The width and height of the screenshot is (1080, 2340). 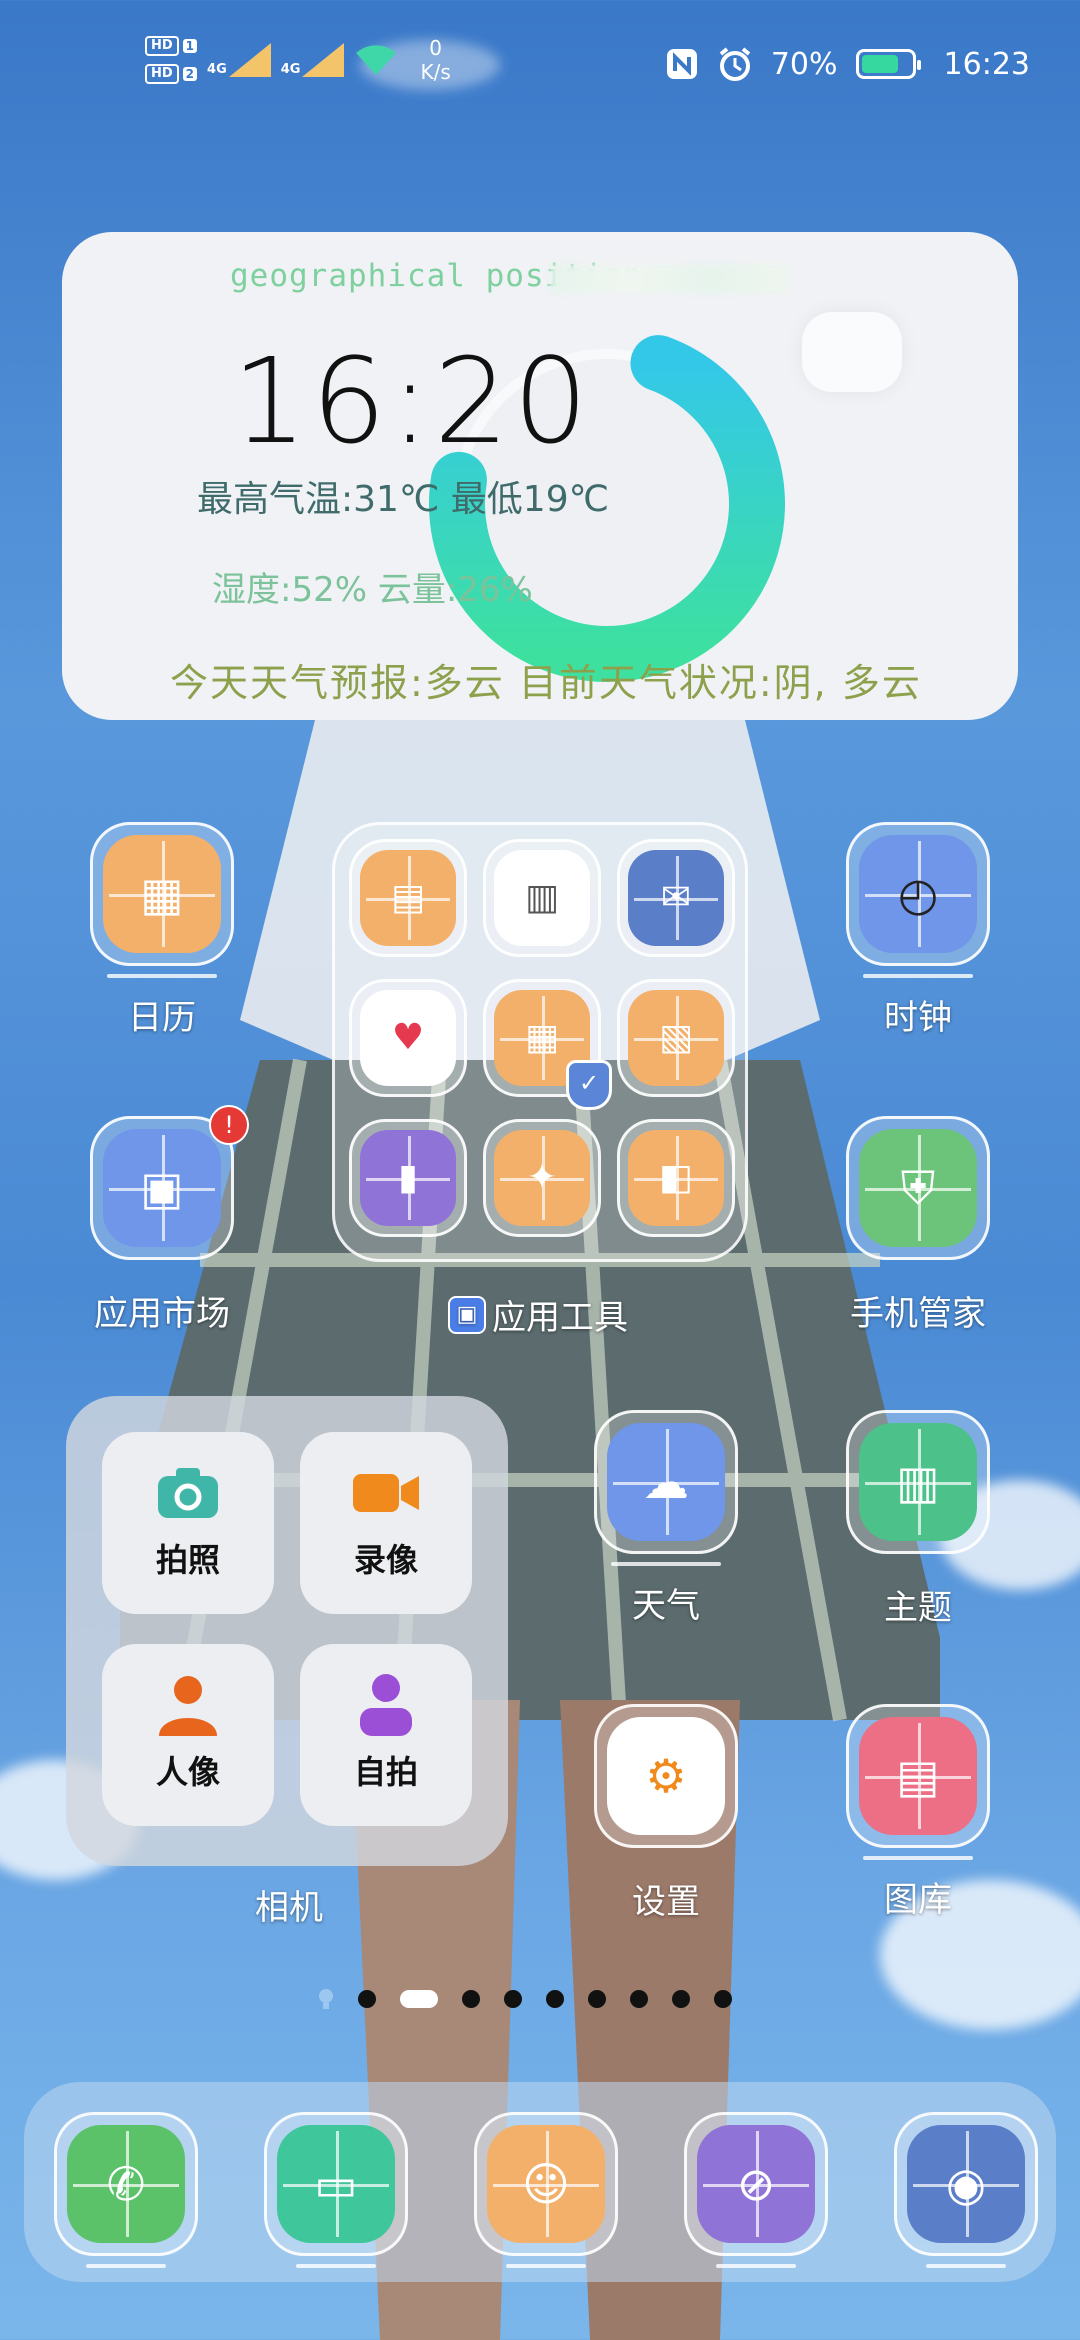 What do you see at coordinates (918, 1608) in the screenshot?
I see `app-label: 主题` at bounding box center [918, 1608].